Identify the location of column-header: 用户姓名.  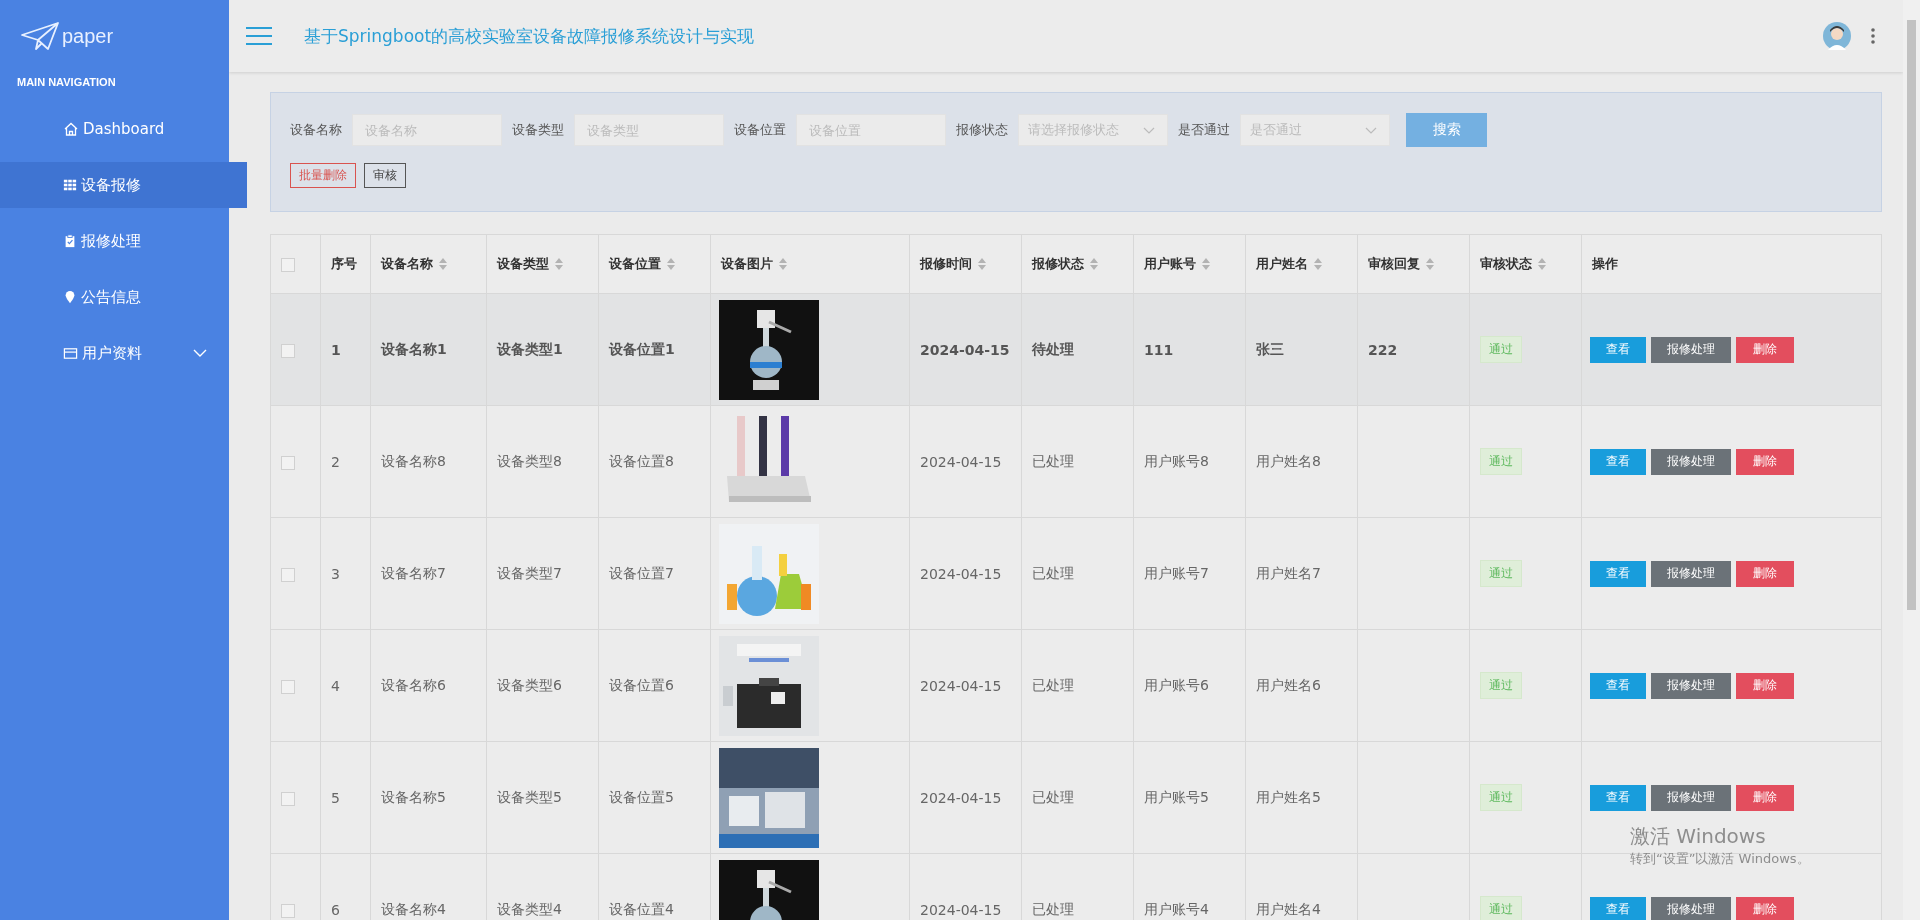
(1282, 264).